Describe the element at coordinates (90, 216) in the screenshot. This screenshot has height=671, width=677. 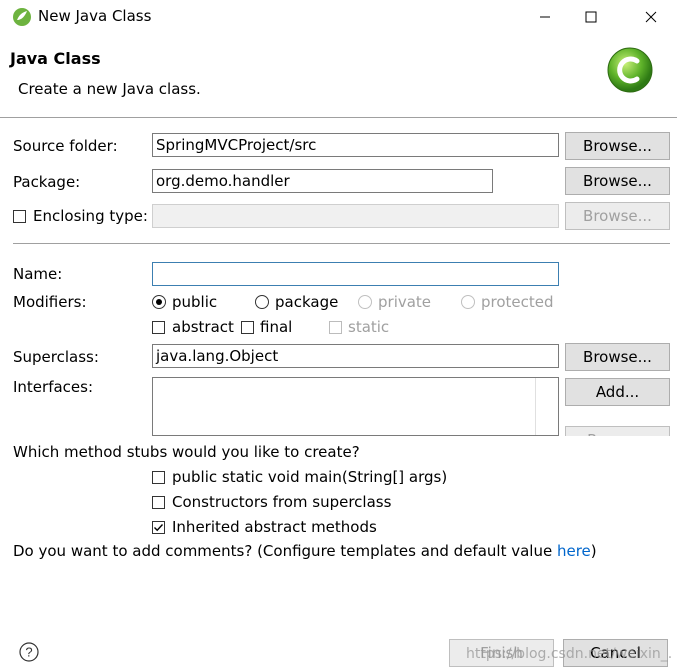
I see `enclosing-type-label: Enclosing type:` at that location.